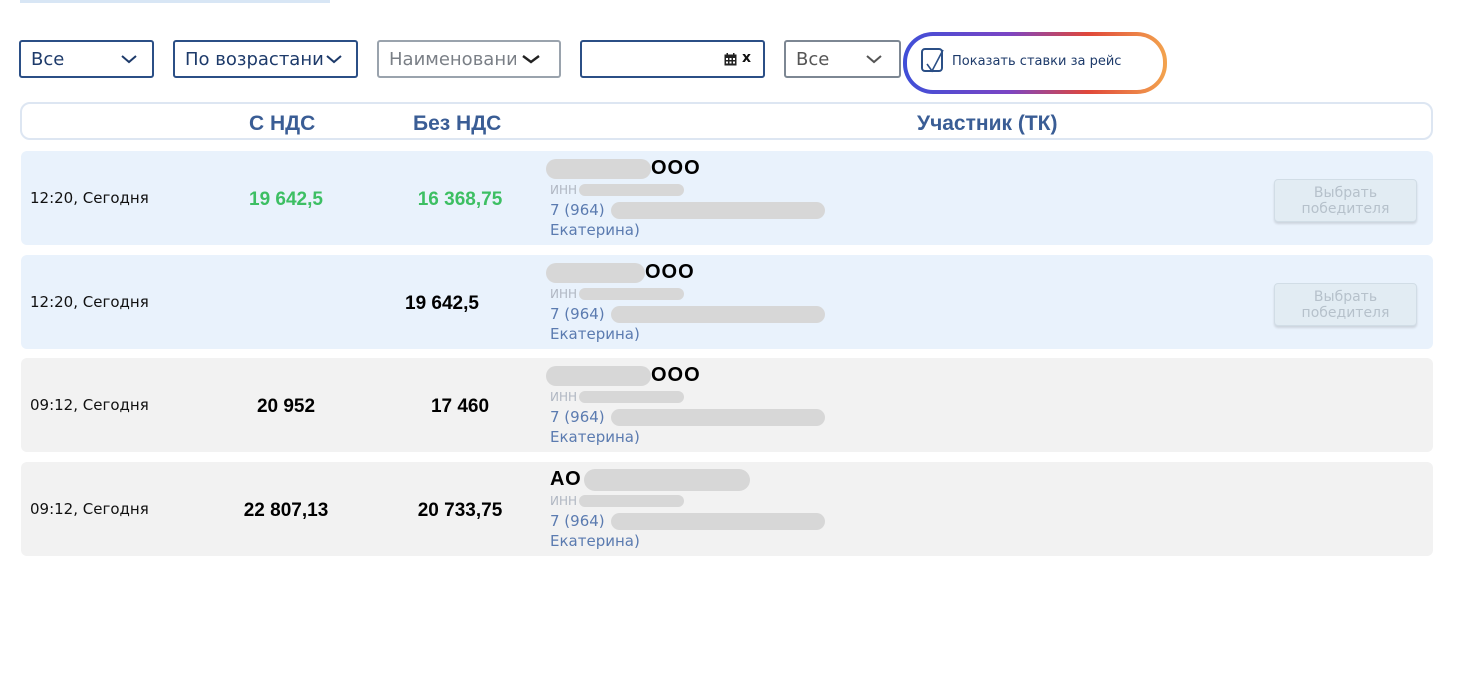 This screenshot has height=693, width=1471. I want to click on top-tab-indicator, so click(175, 1).